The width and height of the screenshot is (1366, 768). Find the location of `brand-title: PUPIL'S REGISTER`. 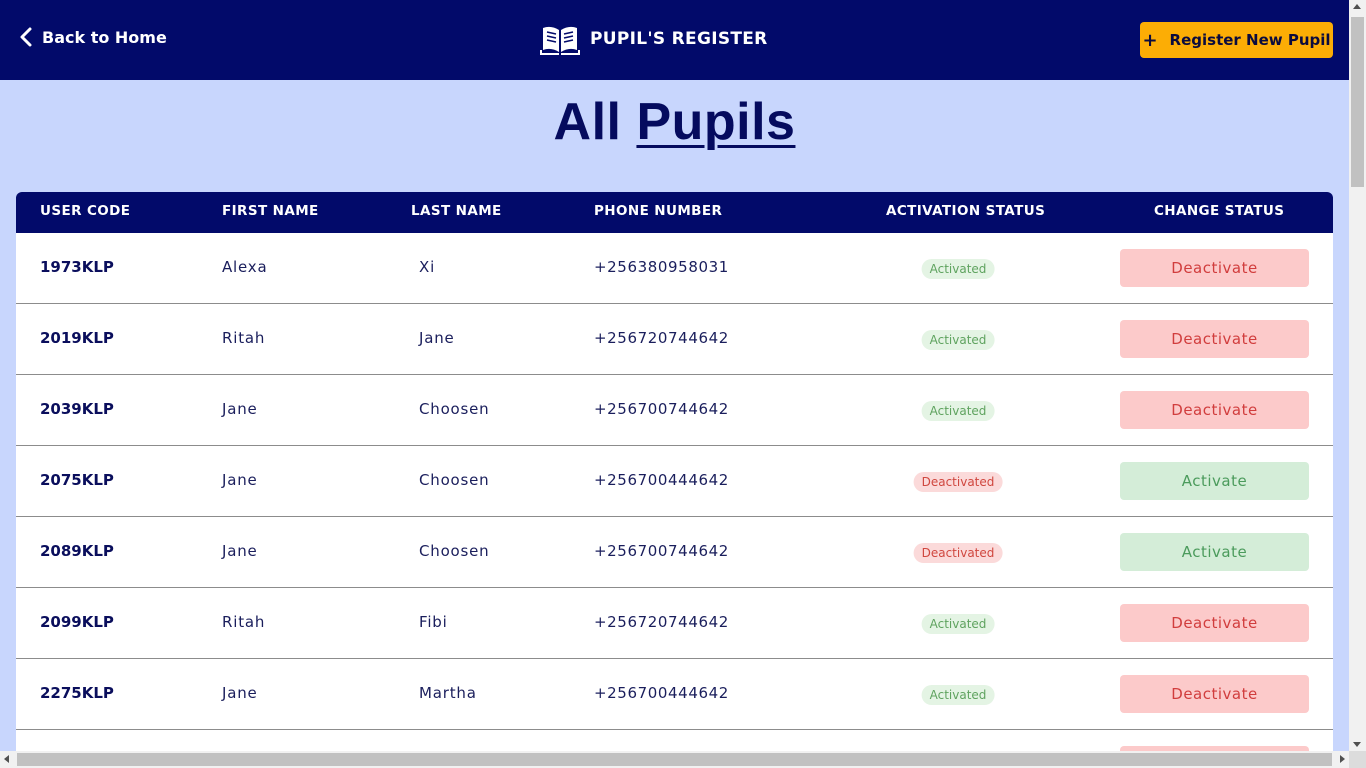

brand-title: PUPIL'S REGISTER is located at coordinates (679, 39).